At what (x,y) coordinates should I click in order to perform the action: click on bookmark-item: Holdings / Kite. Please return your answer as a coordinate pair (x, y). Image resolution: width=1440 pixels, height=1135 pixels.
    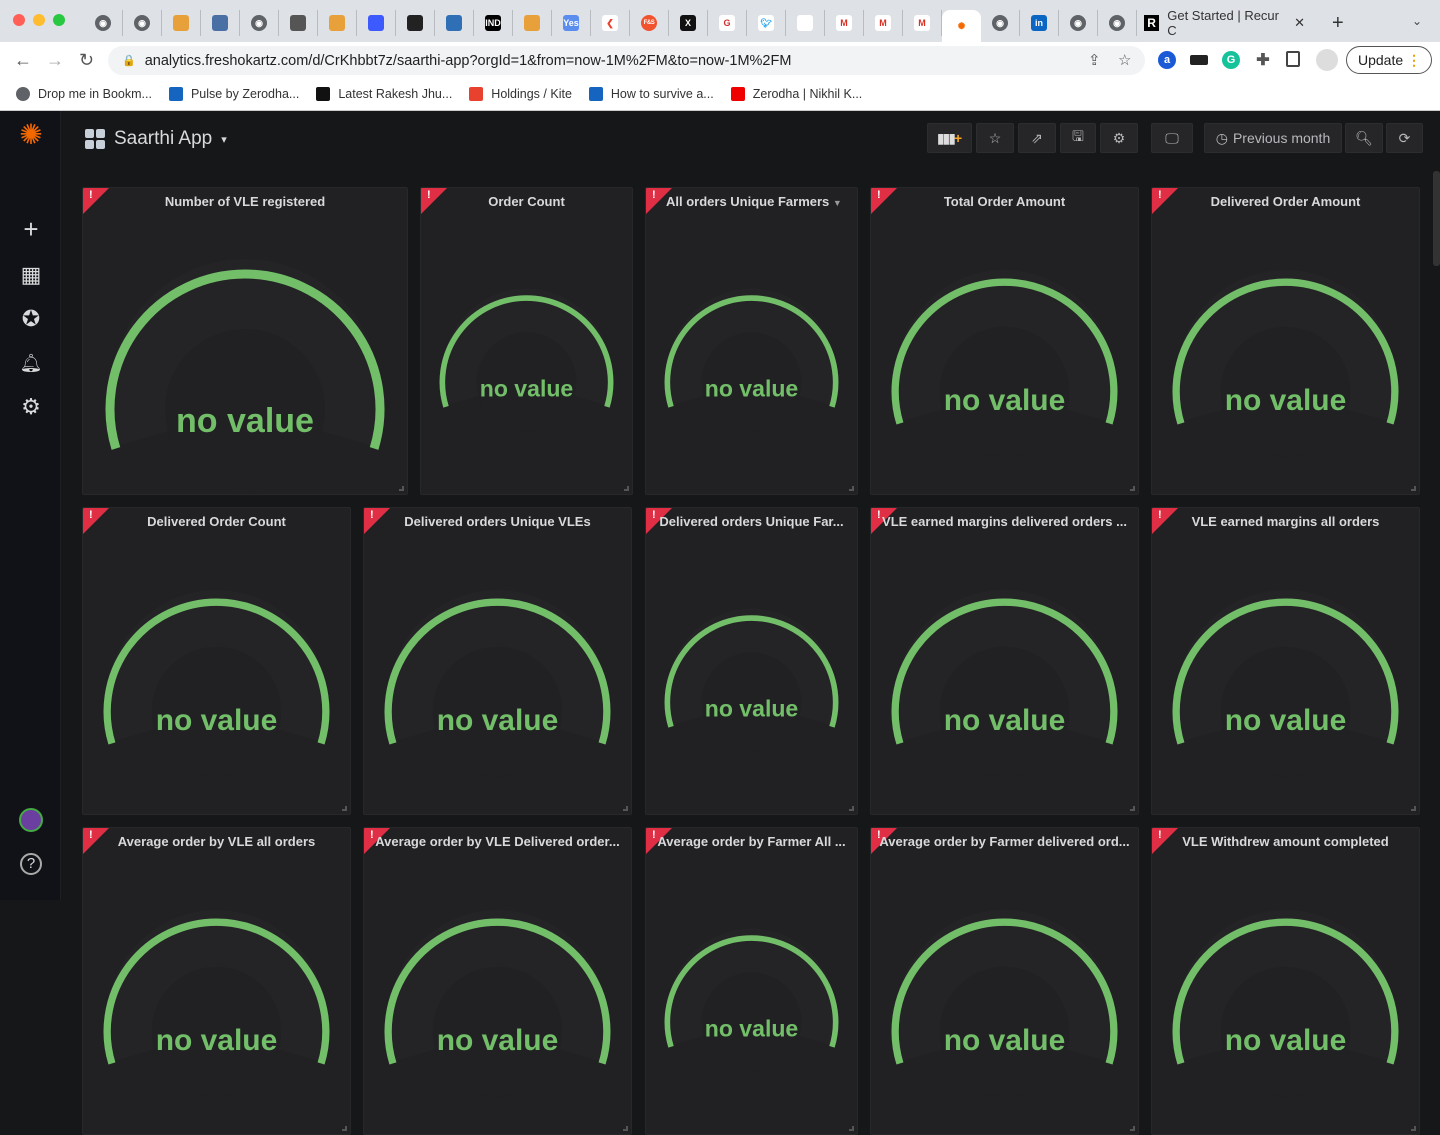
    Looking at the image, I should click on (520, 94).